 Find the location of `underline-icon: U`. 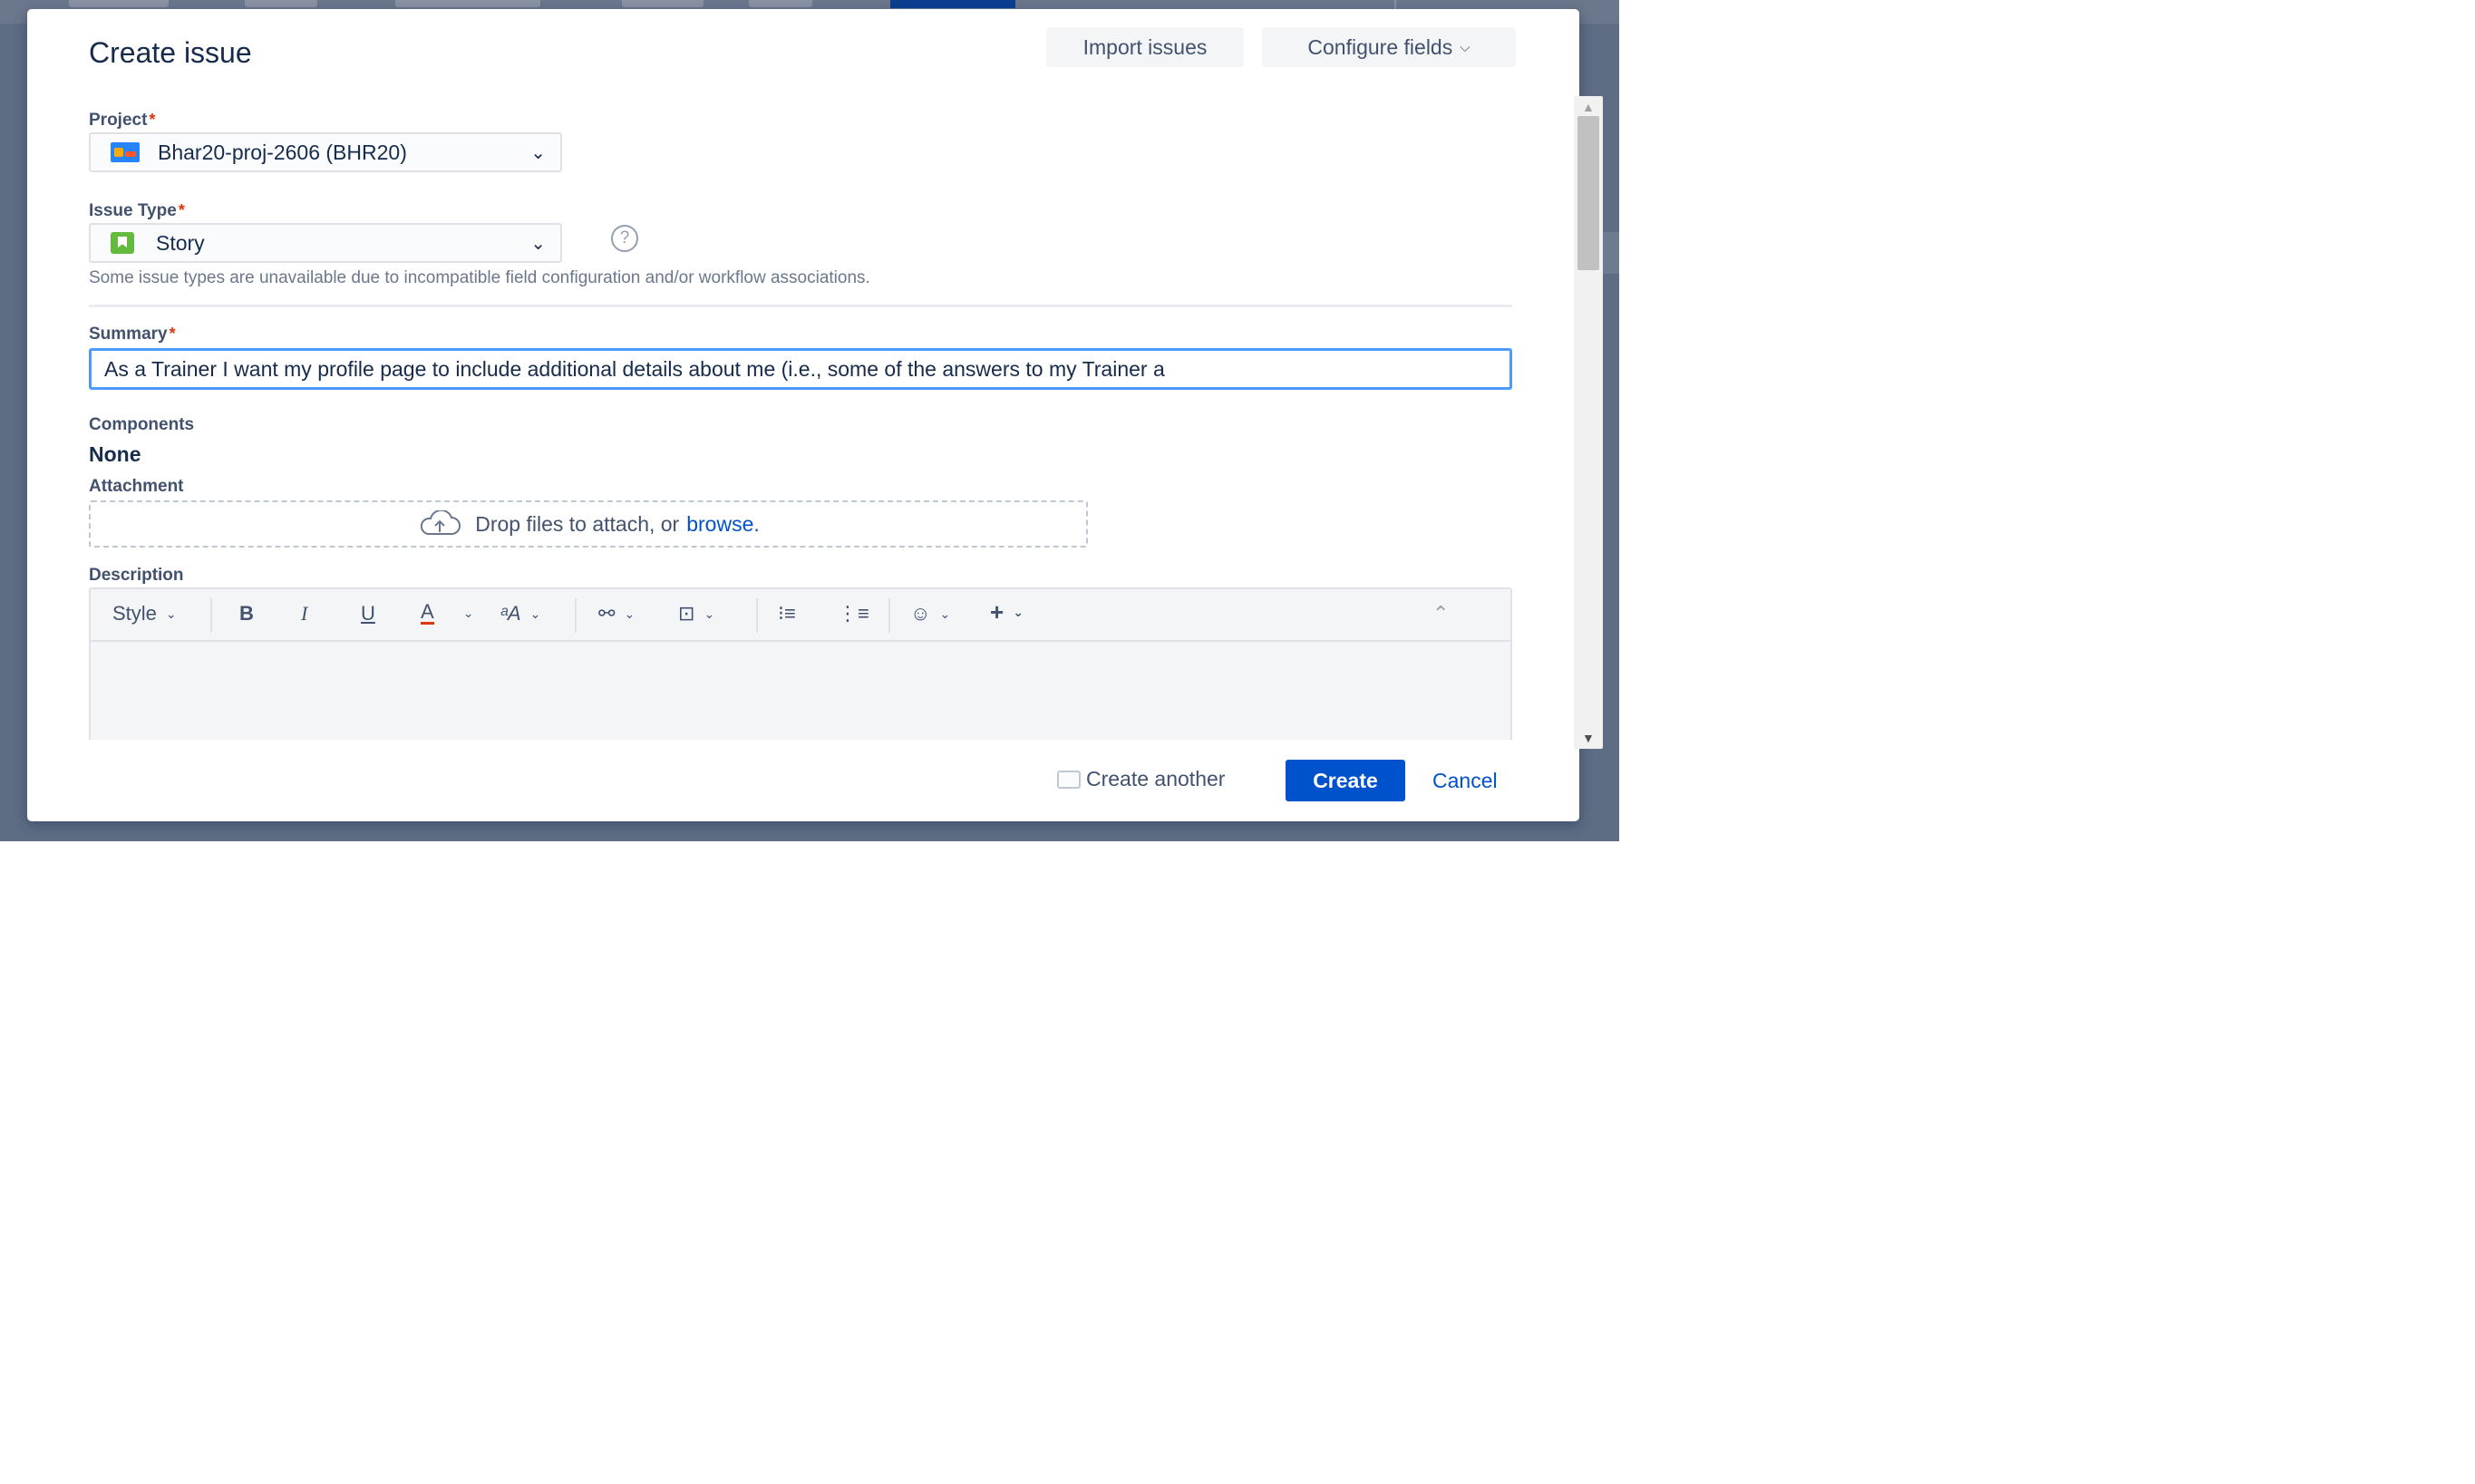

underline-icon: U is located at coordinates (368, 613).